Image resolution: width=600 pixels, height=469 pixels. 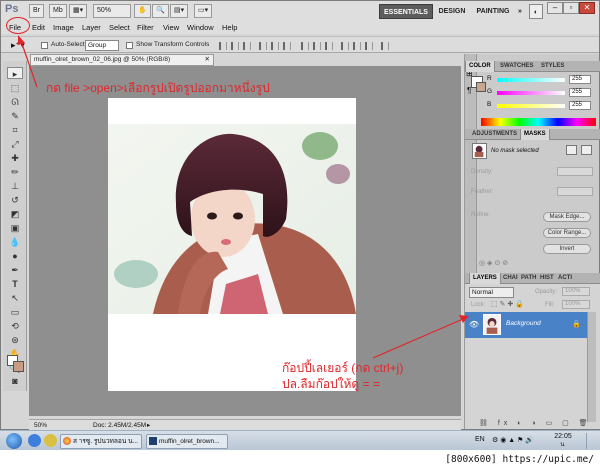 I want to click on ie-taskbar-icon, so click(x=34, y=440).